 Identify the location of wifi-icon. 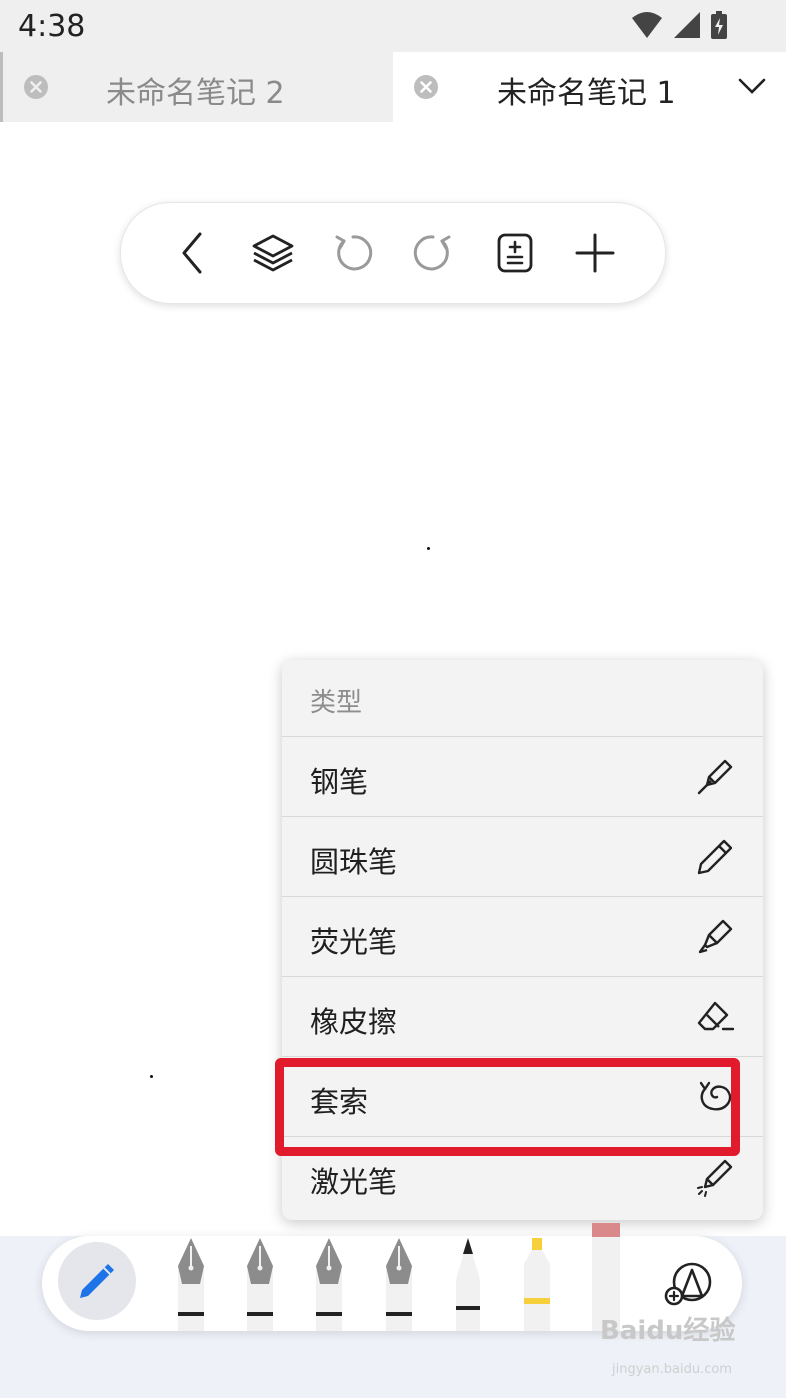
(647, 25).